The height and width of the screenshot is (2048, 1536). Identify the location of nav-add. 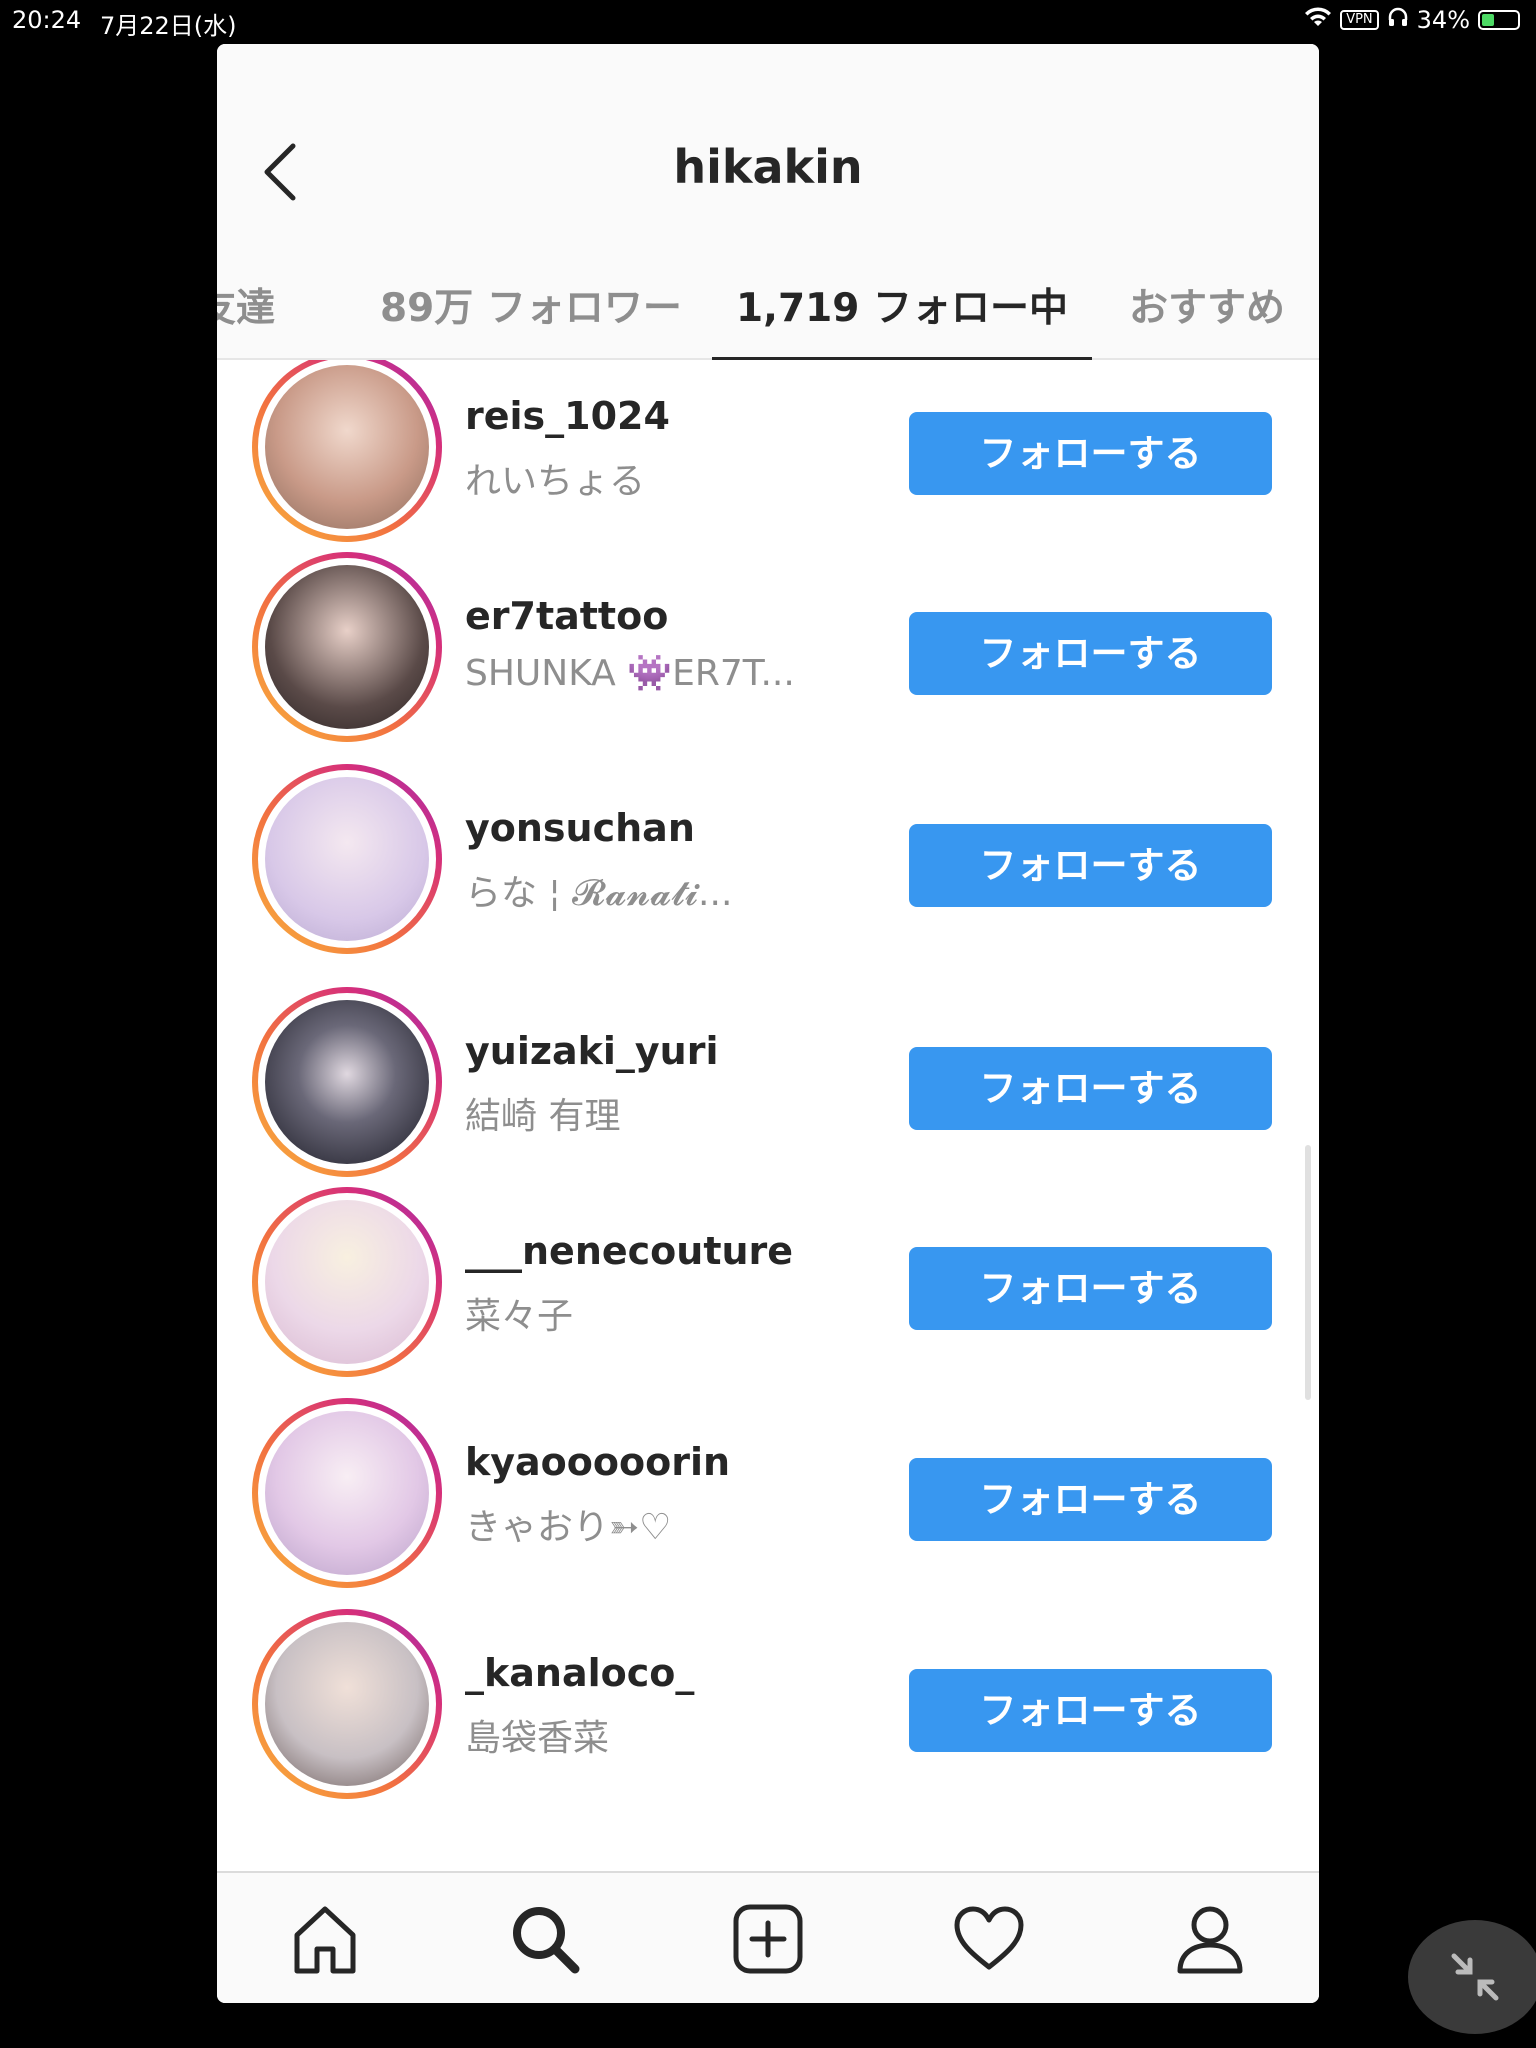
(768, 1939).